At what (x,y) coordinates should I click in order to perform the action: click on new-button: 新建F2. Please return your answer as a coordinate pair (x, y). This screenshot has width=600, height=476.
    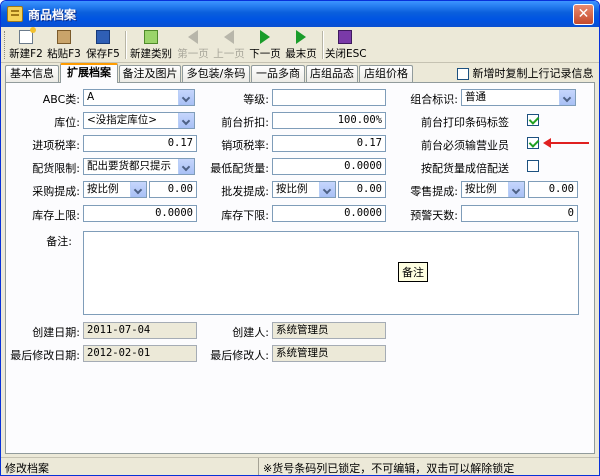
    Looking at the image, I should click on (26, 44).